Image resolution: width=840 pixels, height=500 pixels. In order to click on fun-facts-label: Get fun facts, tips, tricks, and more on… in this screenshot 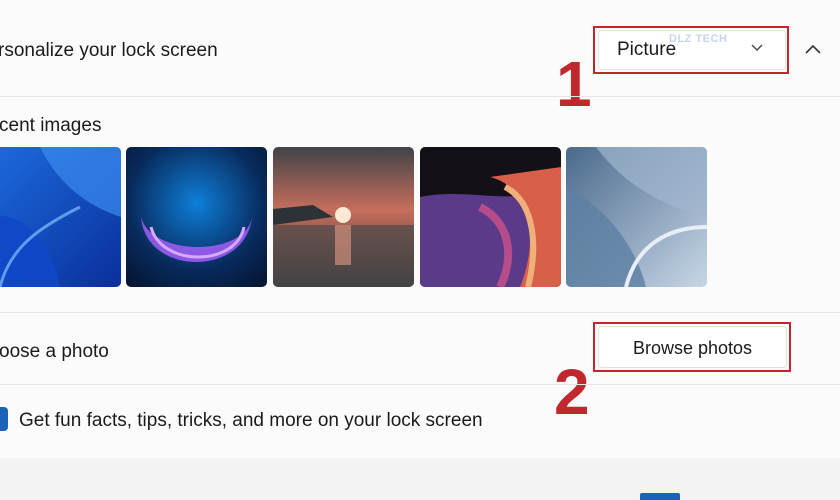, I will do `click(251, 420)`.